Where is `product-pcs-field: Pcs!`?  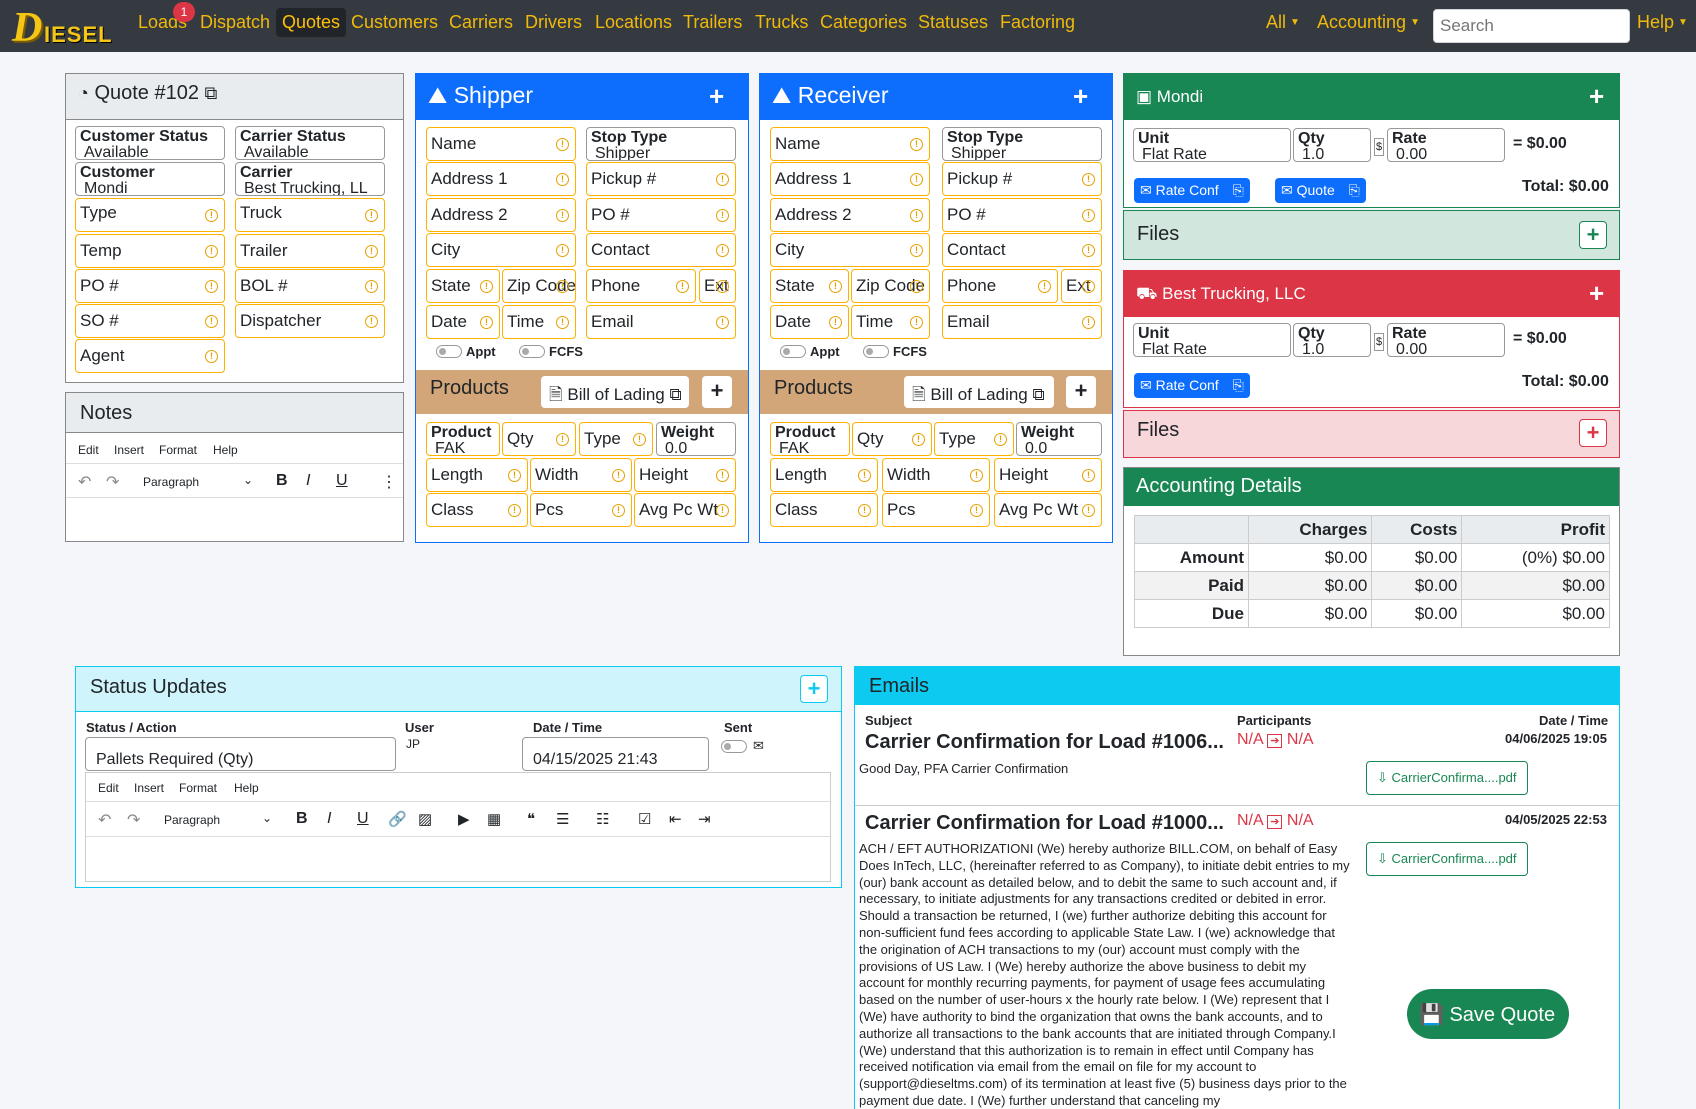
product-pcs-field: Pcs! is located at coordinates (581, 510).